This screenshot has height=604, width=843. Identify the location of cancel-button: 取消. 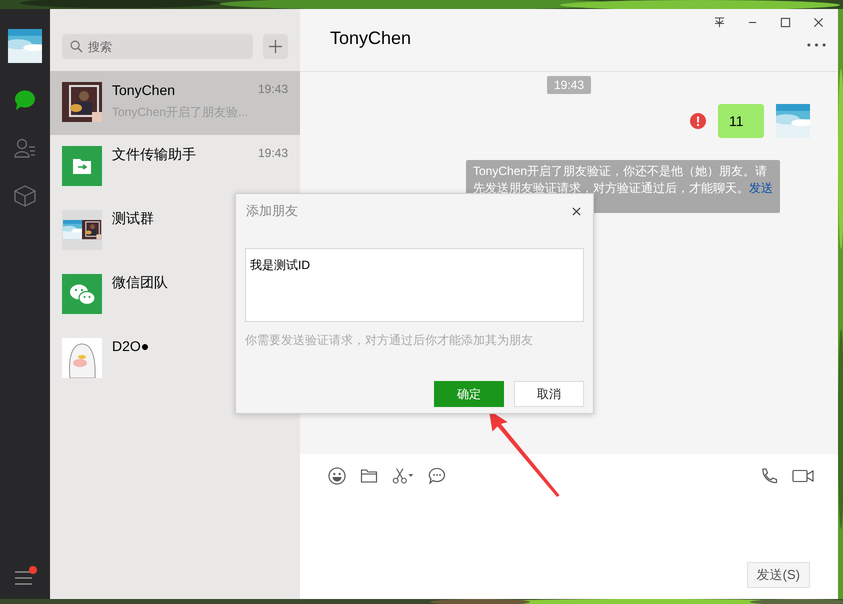
(549, 394).